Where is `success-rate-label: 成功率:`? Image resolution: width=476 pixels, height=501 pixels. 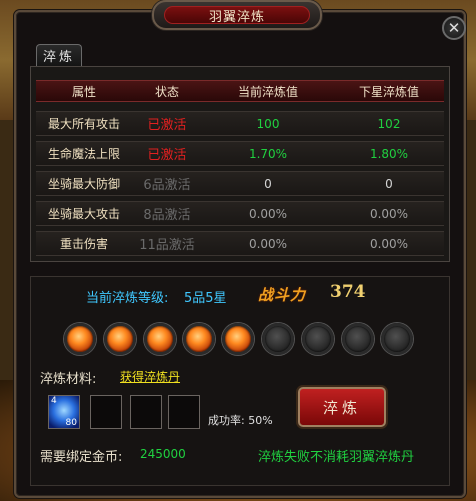
success-rate-label: 成功率: is located at coordinates (226, 420).